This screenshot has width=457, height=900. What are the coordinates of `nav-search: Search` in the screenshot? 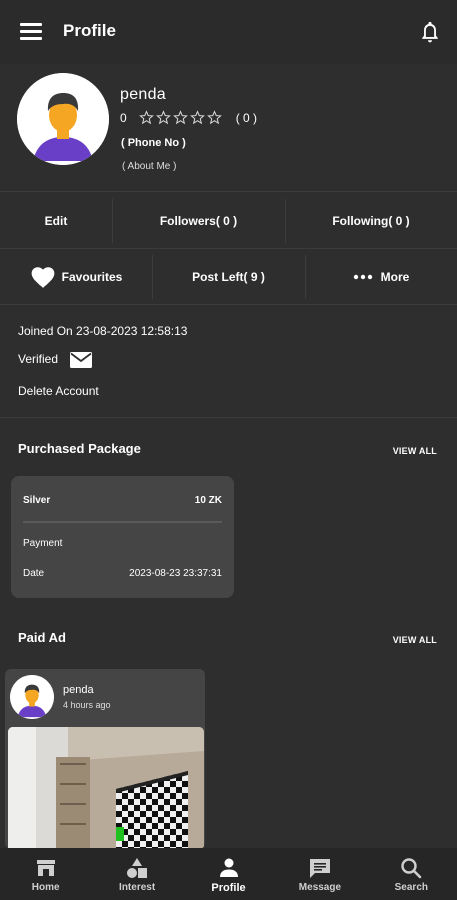 It's located at (411, 874).